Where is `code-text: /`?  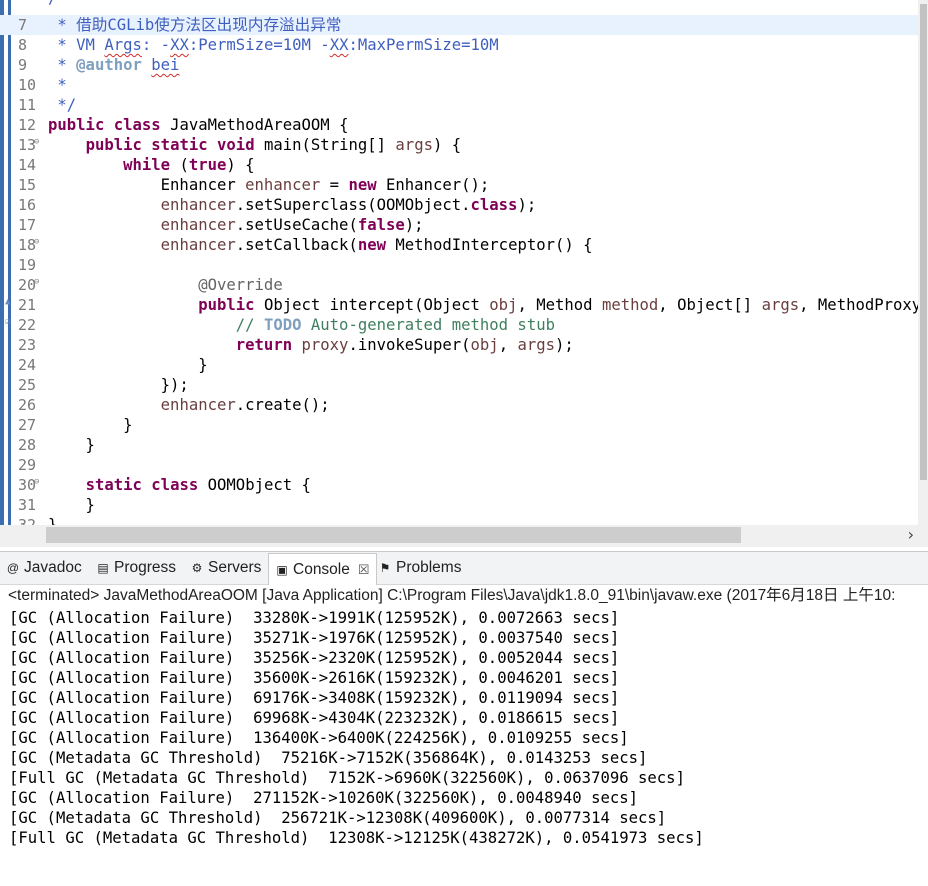
code-text: / is located at coordinates (52, 4).